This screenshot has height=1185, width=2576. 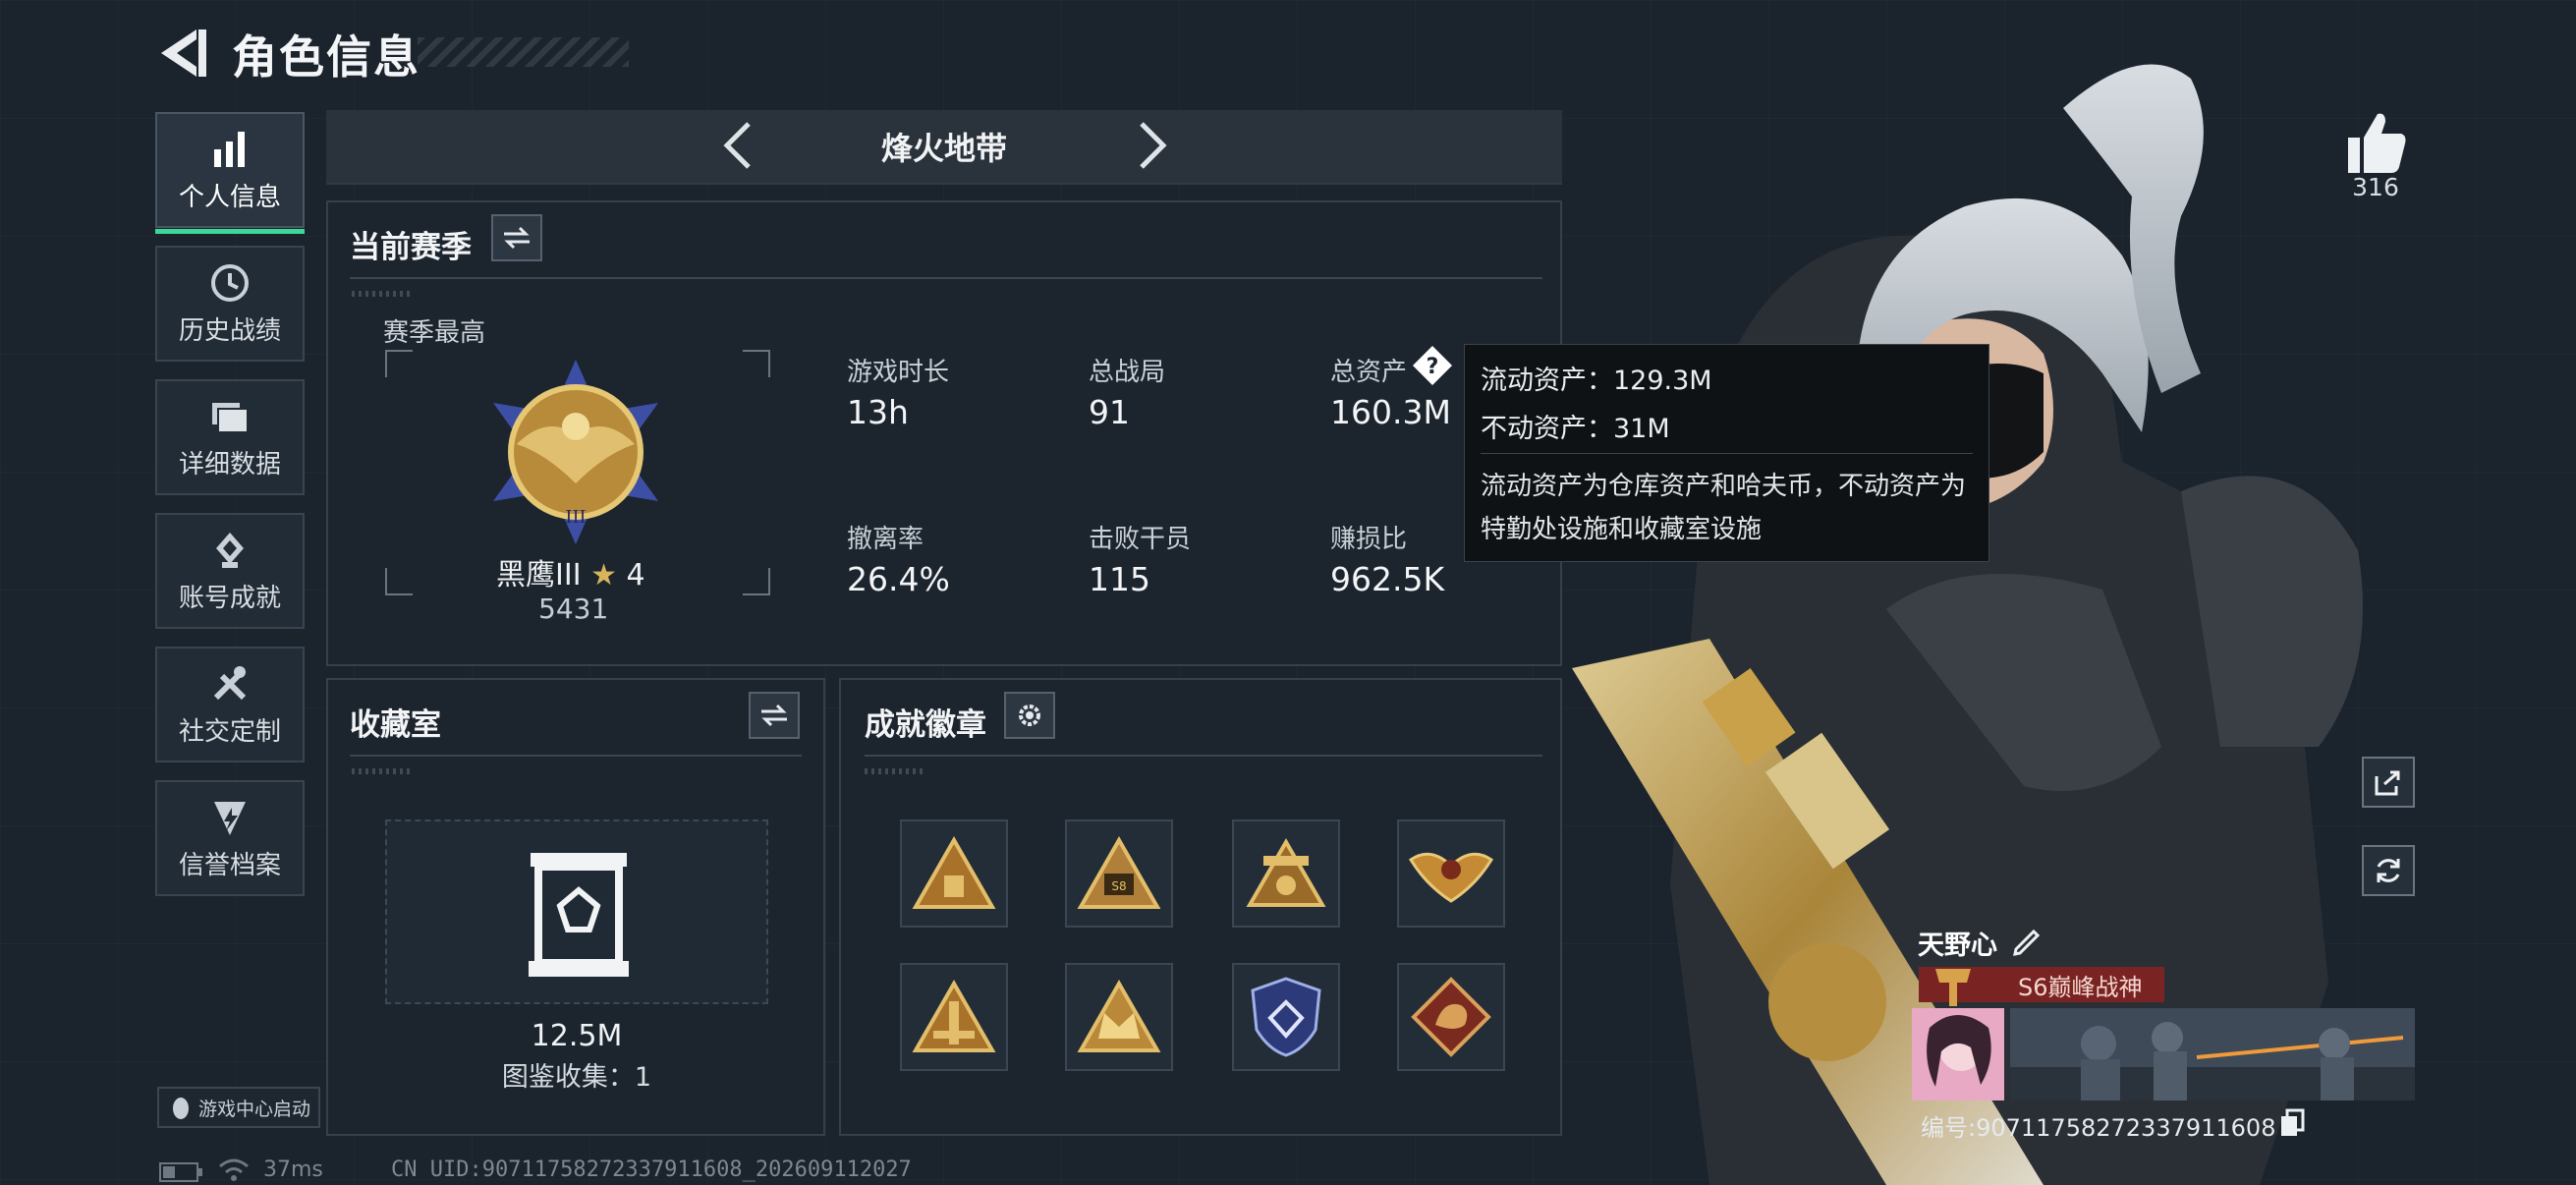 I want to click on stat-label: 赚损比, so click(x=1369, y=540).